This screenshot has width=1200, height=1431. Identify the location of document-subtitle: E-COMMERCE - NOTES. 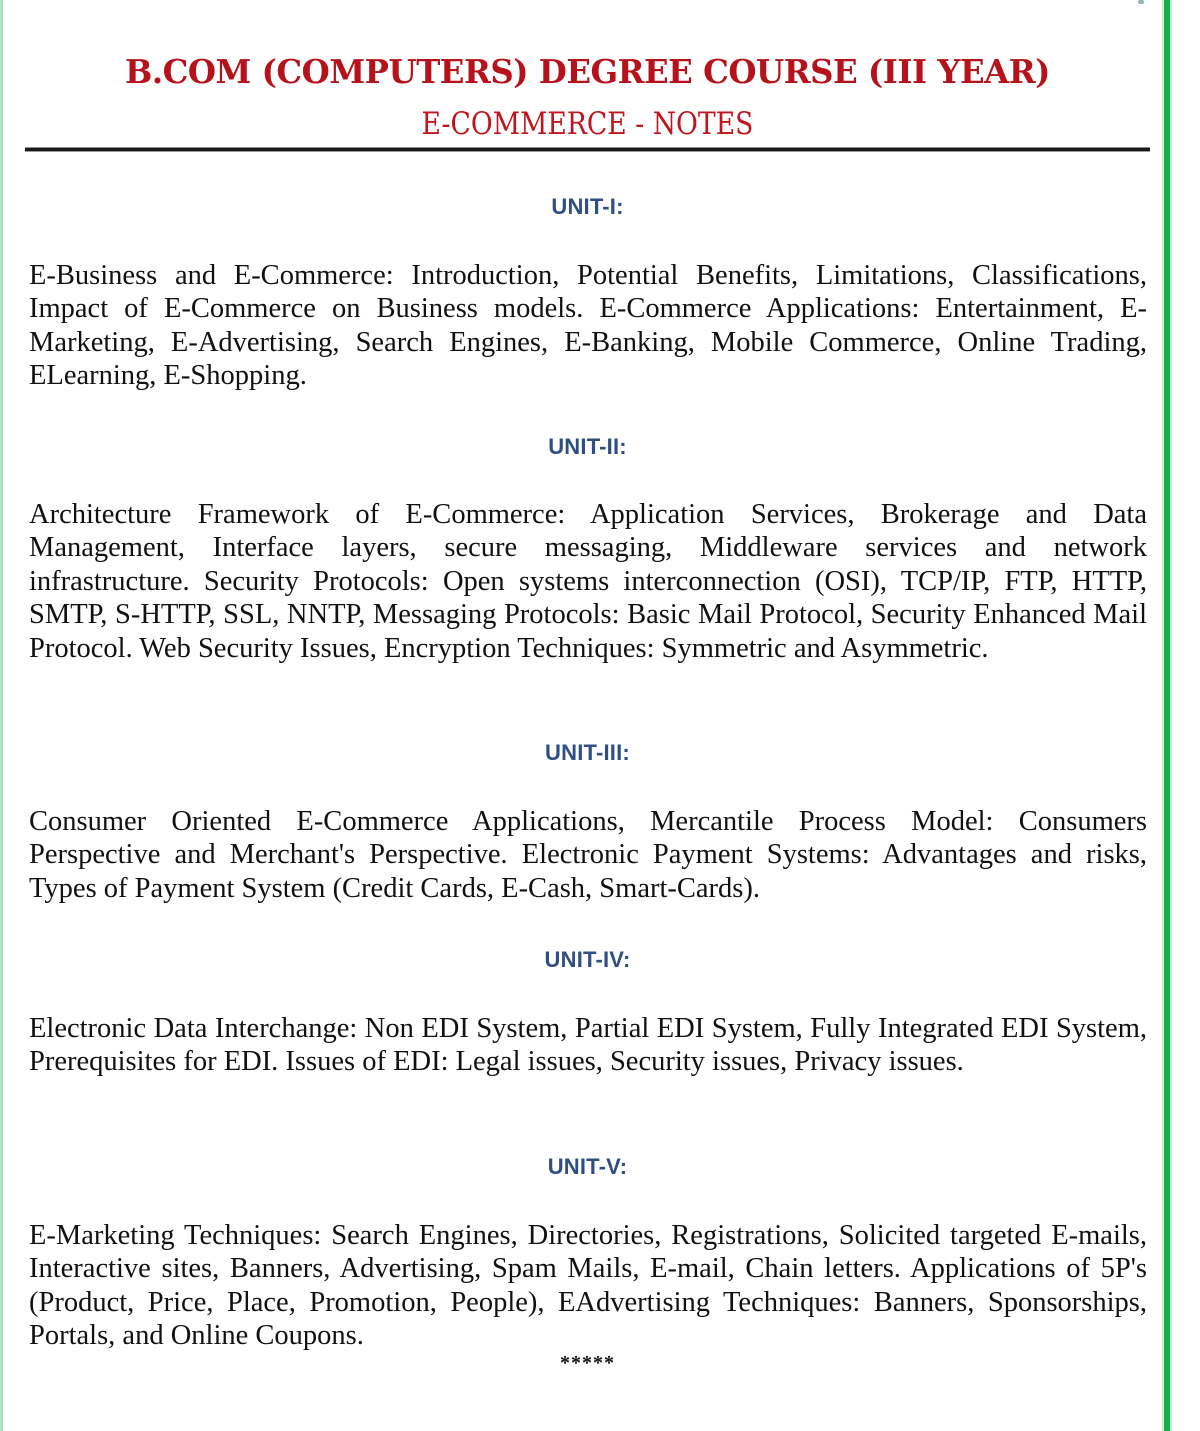
(587, 124).